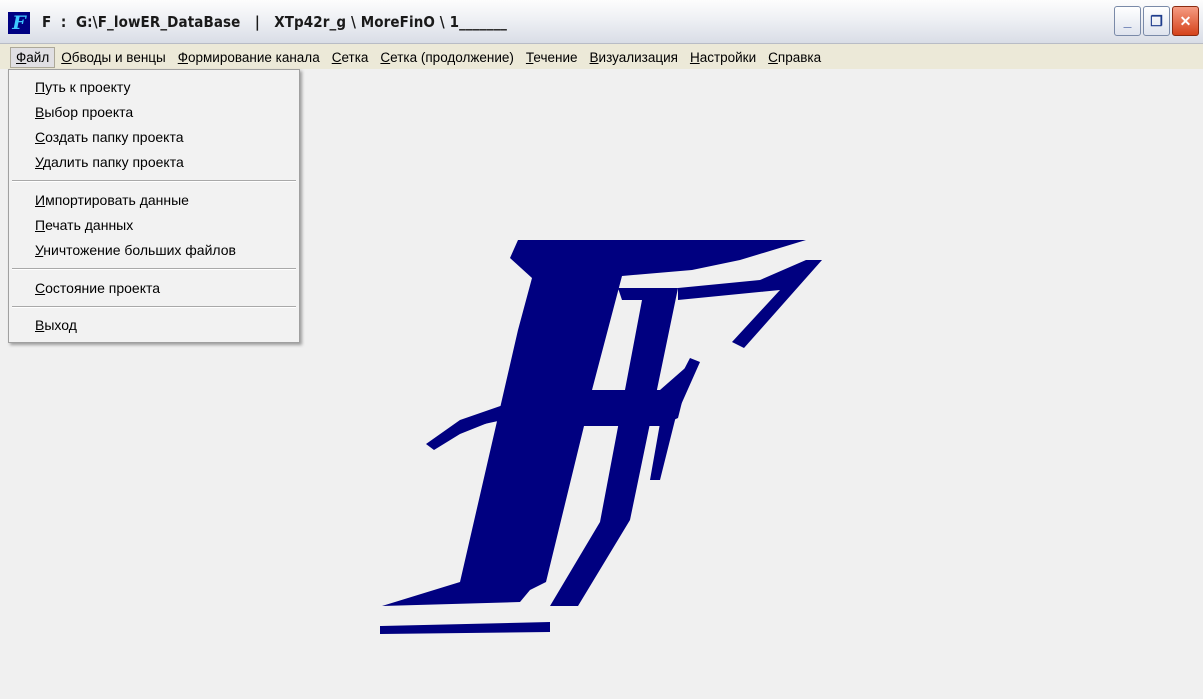 The height and width of the screenshot is (699, 1203). Describe the element at coordinates (452, 57) in the screenshot. I see `menu-grid-continued-label: етка (продолжение)` at that location.